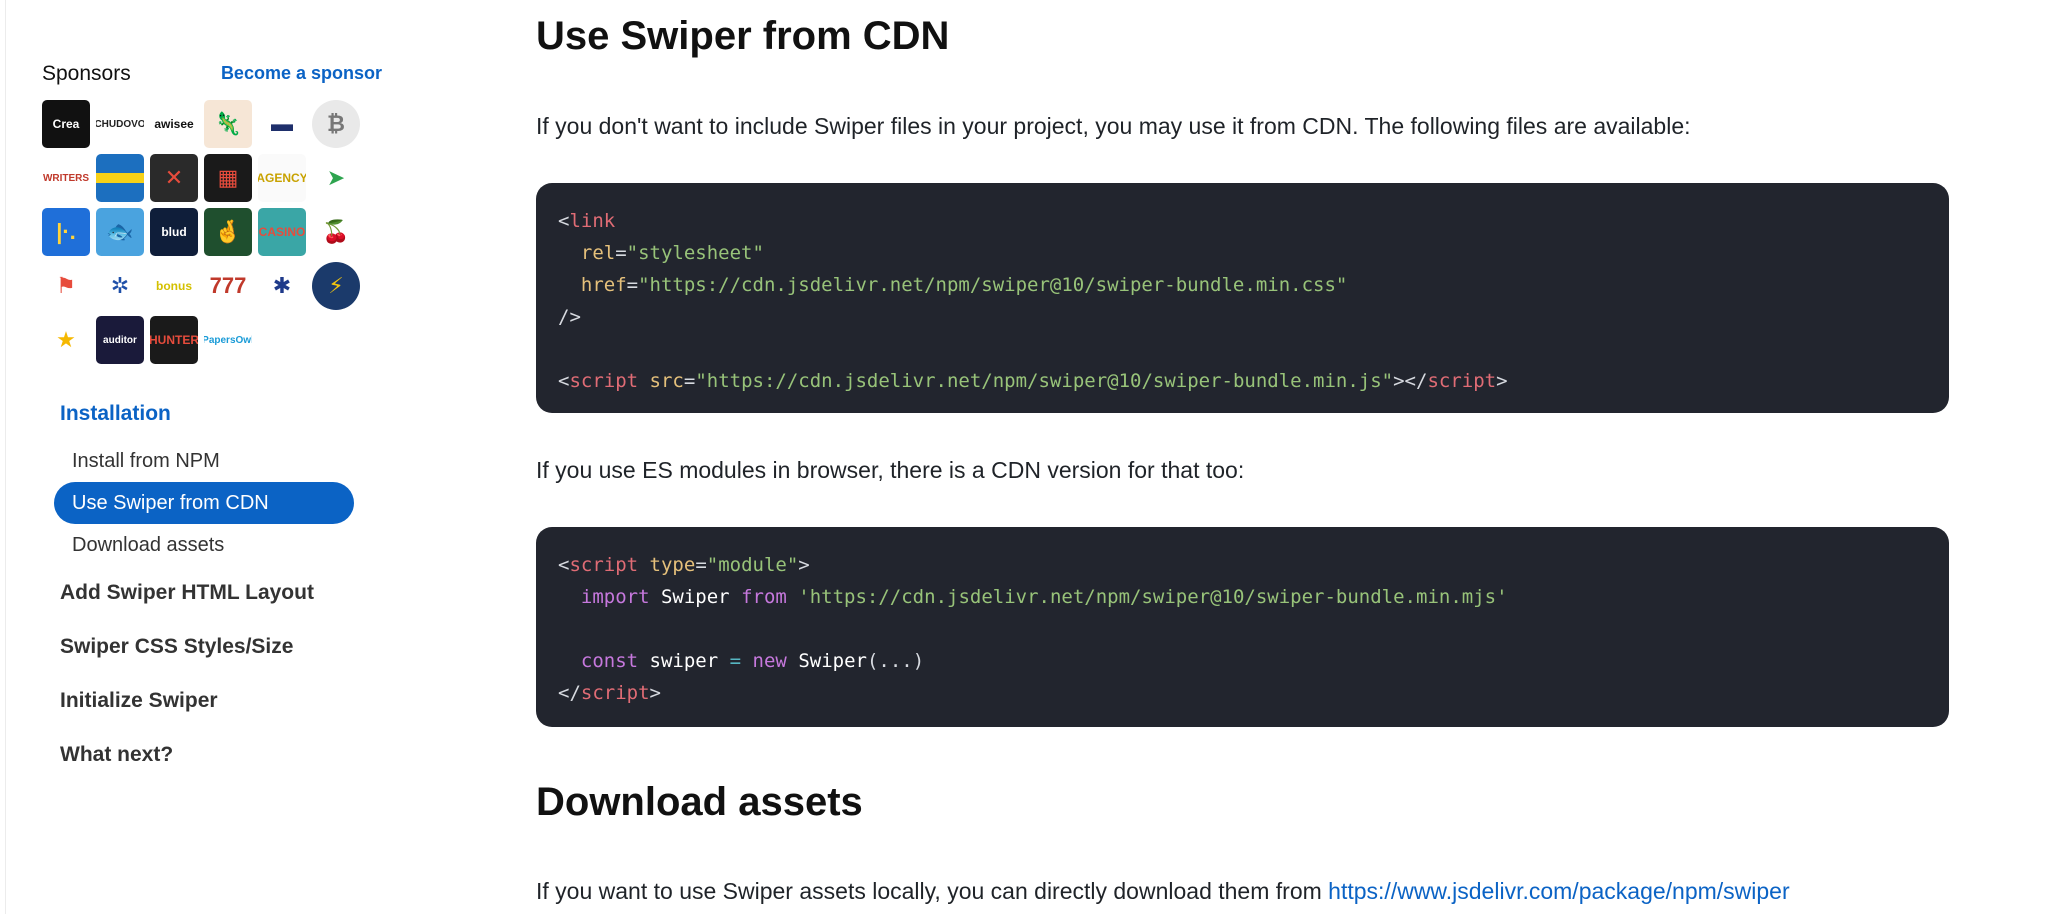  Describe the element at coordinates (174, 340) in the screenshot. I see `hunter-logo: HUNTER` at that location.